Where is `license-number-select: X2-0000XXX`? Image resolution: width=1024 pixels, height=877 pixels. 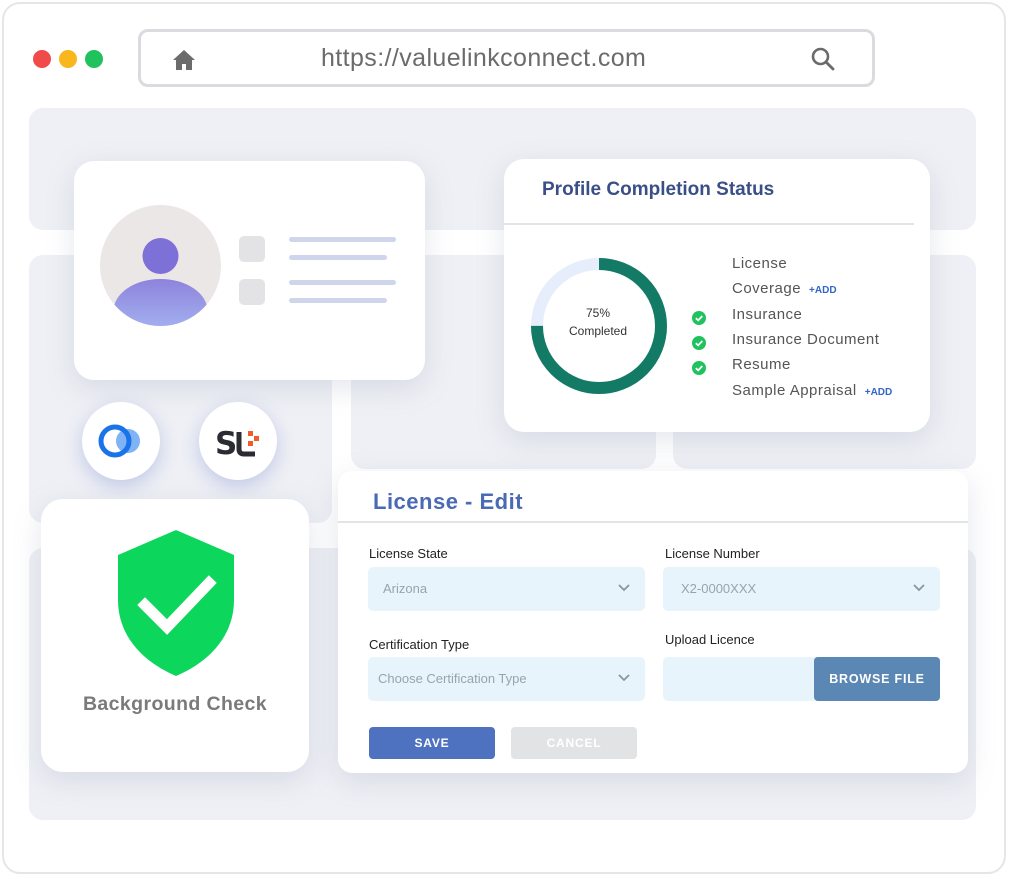 license-number-select: X2-0000XXX is located at coordinates (801, 589).